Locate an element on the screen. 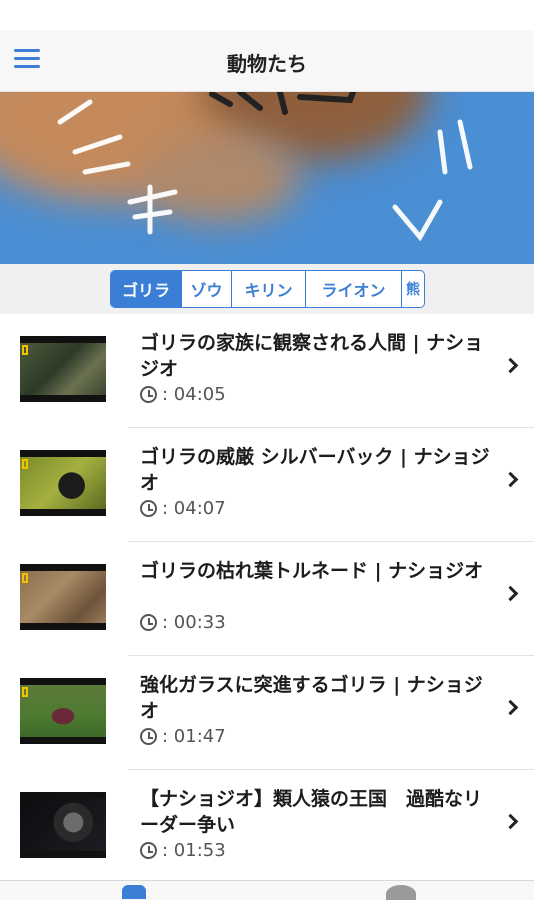  banner-scribble-graphic is located at coordinates (265, 167).